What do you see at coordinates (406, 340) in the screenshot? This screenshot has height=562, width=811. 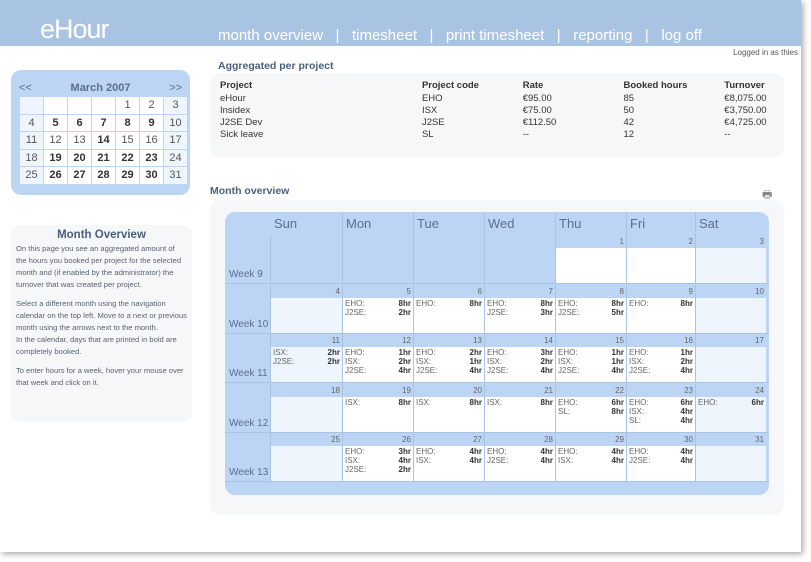 I see `day-number: 12` at bounding box center [406, 340].